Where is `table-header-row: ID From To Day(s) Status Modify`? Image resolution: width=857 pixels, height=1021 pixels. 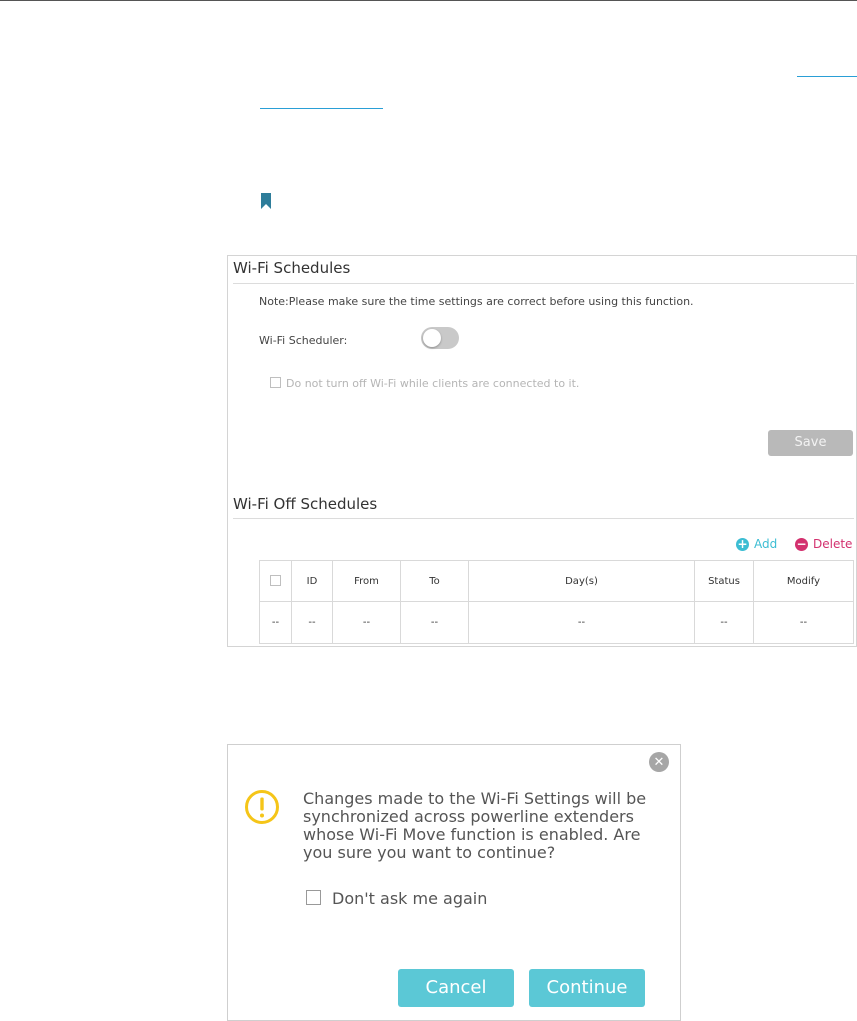
table-header-row: ID From To Day(s) Status Modify is located at coordinates (556, 581).